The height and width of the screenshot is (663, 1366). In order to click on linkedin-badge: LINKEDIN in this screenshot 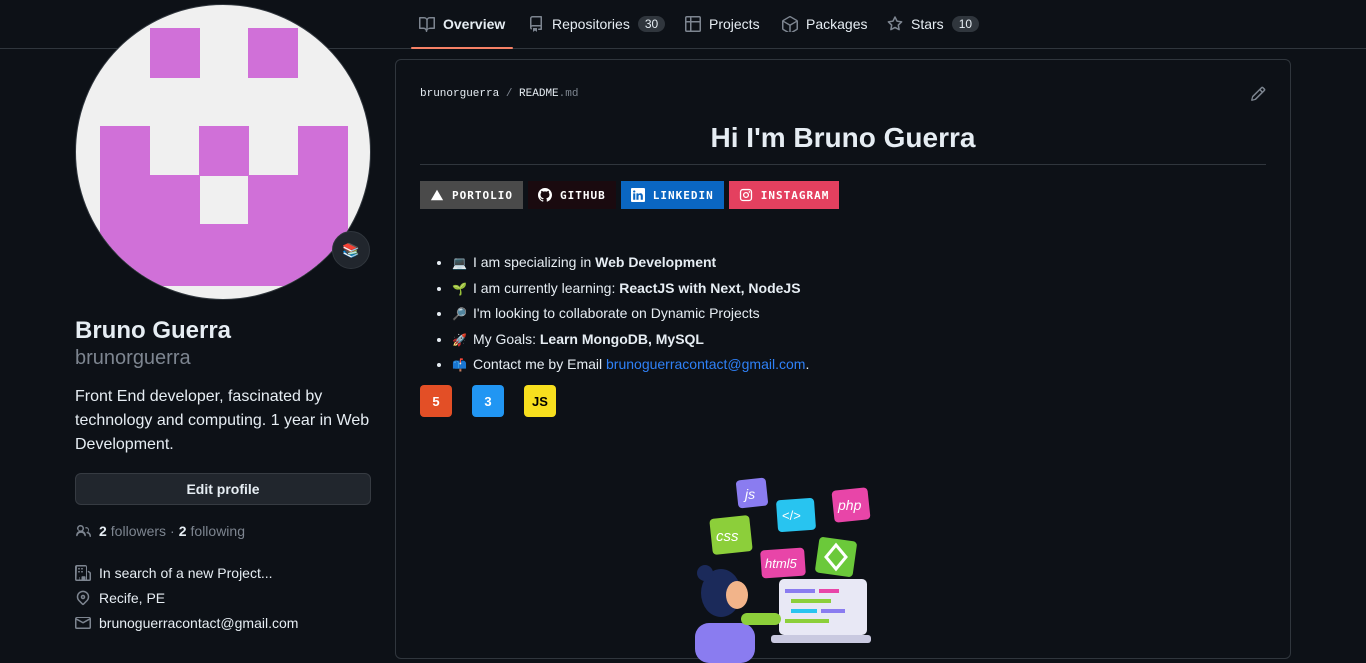, I will do `click(672, 195)`.